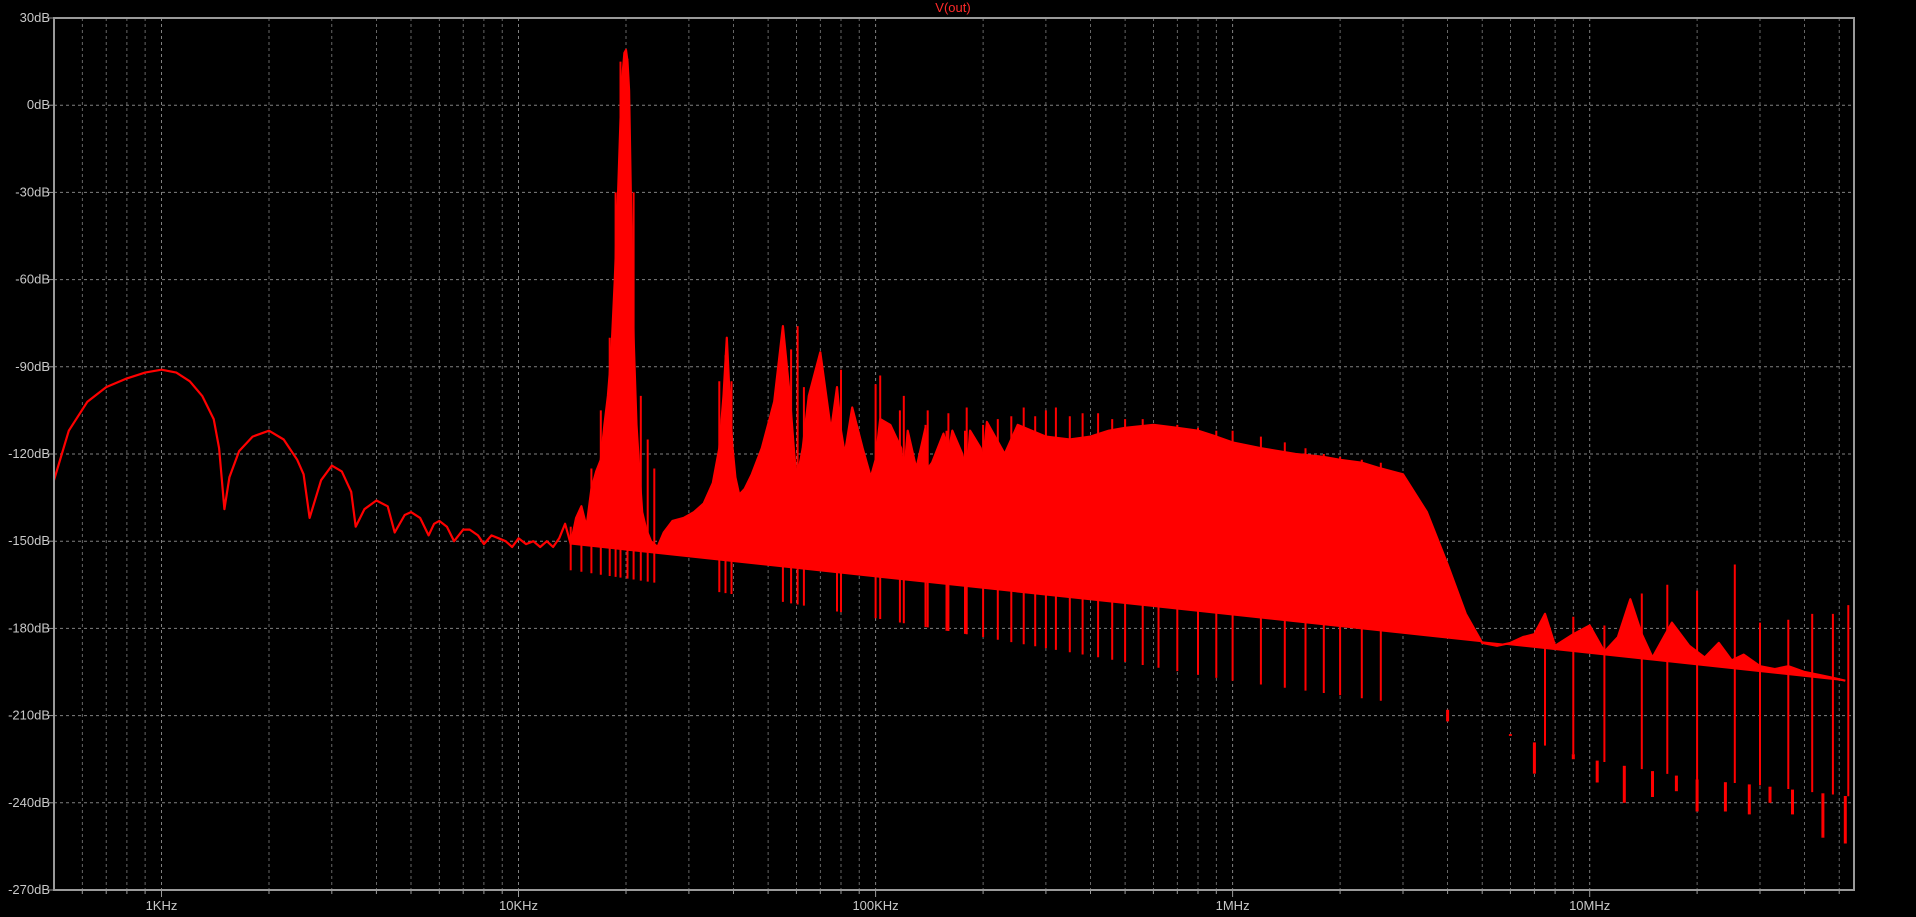  What do you see at coordinates (38, 104) in the screenshot?
I see `y-tick-label: 0dB` at bounding box center [38, 104].